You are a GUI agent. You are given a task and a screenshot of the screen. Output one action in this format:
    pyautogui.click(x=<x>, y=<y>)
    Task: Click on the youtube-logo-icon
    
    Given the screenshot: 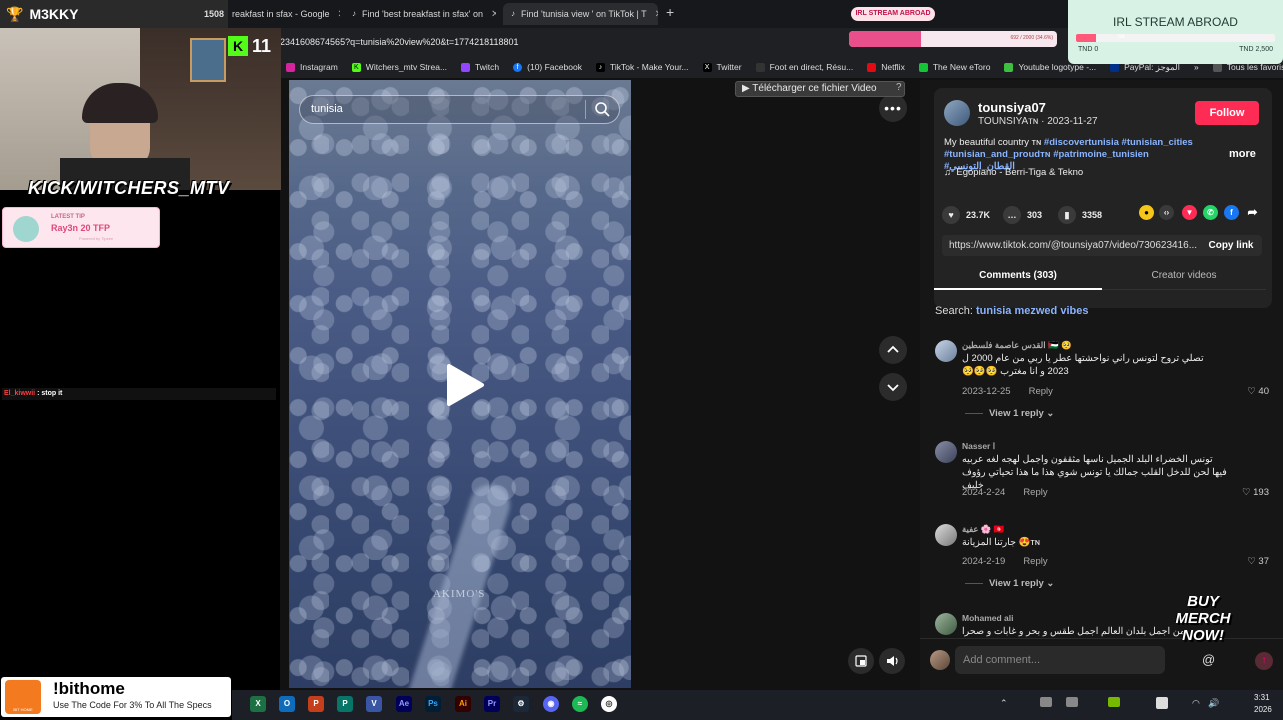 What is the action you would take?
    pyautogui.click(x=1009, y=67)
    